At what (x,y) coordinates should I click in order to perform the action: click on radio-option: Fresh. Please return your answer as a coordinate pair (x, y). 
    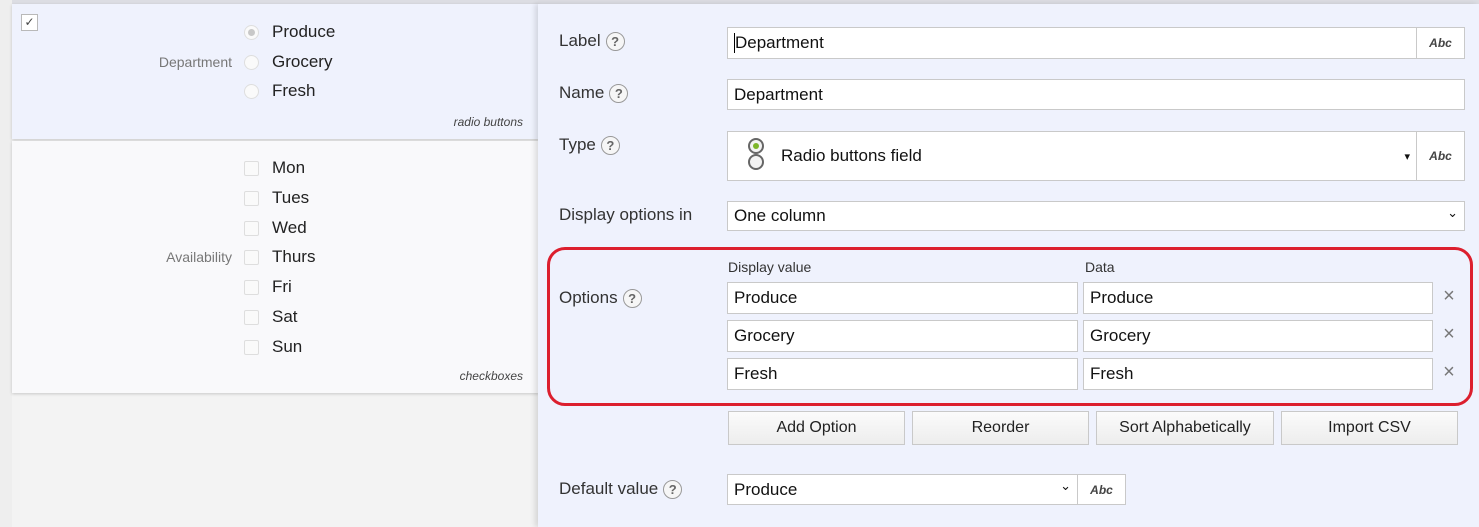
    Looking at the image, I should click on (279, 91).